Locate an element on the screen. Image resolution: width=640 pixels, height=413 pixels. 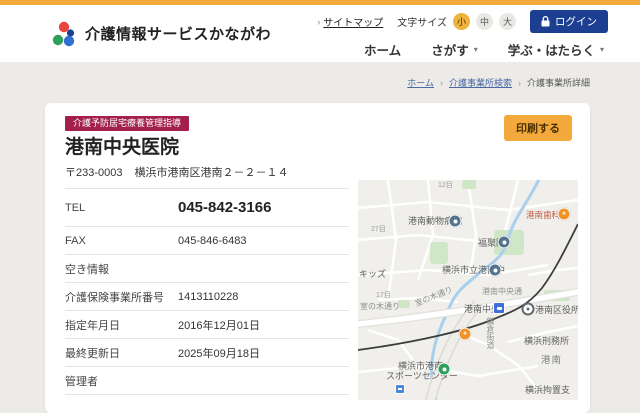
nav-item-label: ホーム is located at coordinates (383, 51).